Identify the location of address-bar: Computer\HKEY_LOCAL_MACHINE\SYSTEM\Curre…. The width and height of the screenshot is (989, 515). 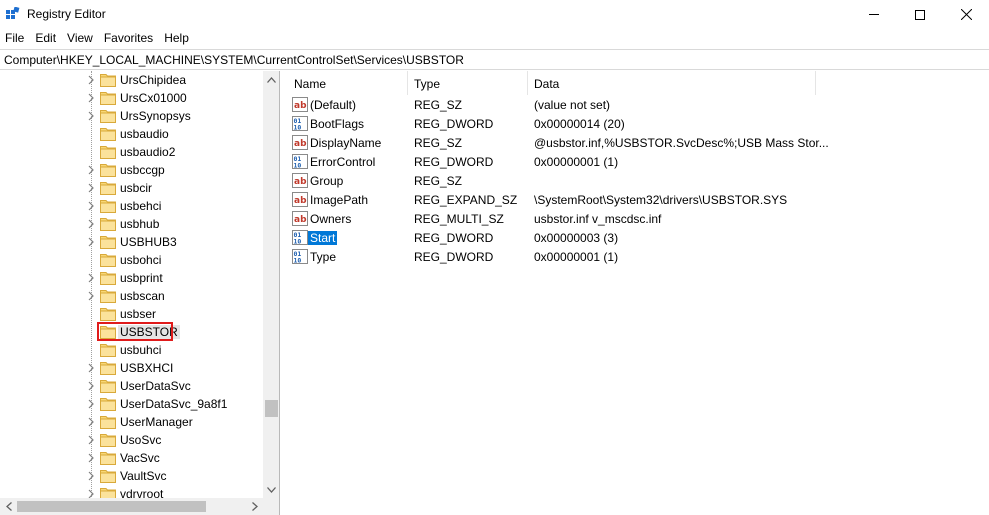
(494, 59).